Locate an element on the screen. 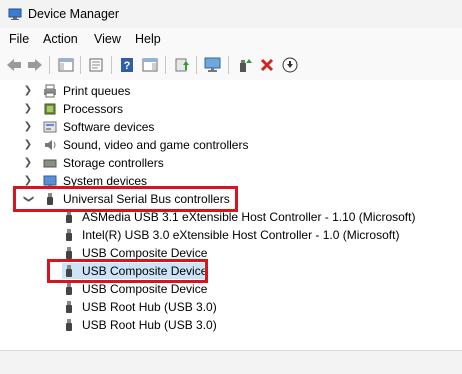  update-driver-icon is located at coordinates (182, 65).